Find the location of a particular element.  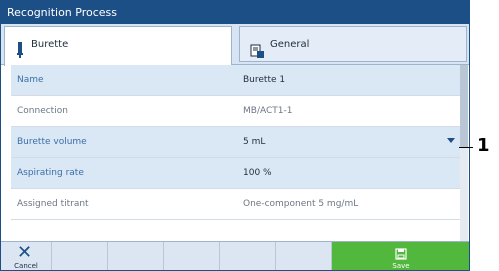

row-value: MB/ACT1-1 is located at coordinates (268, 111).